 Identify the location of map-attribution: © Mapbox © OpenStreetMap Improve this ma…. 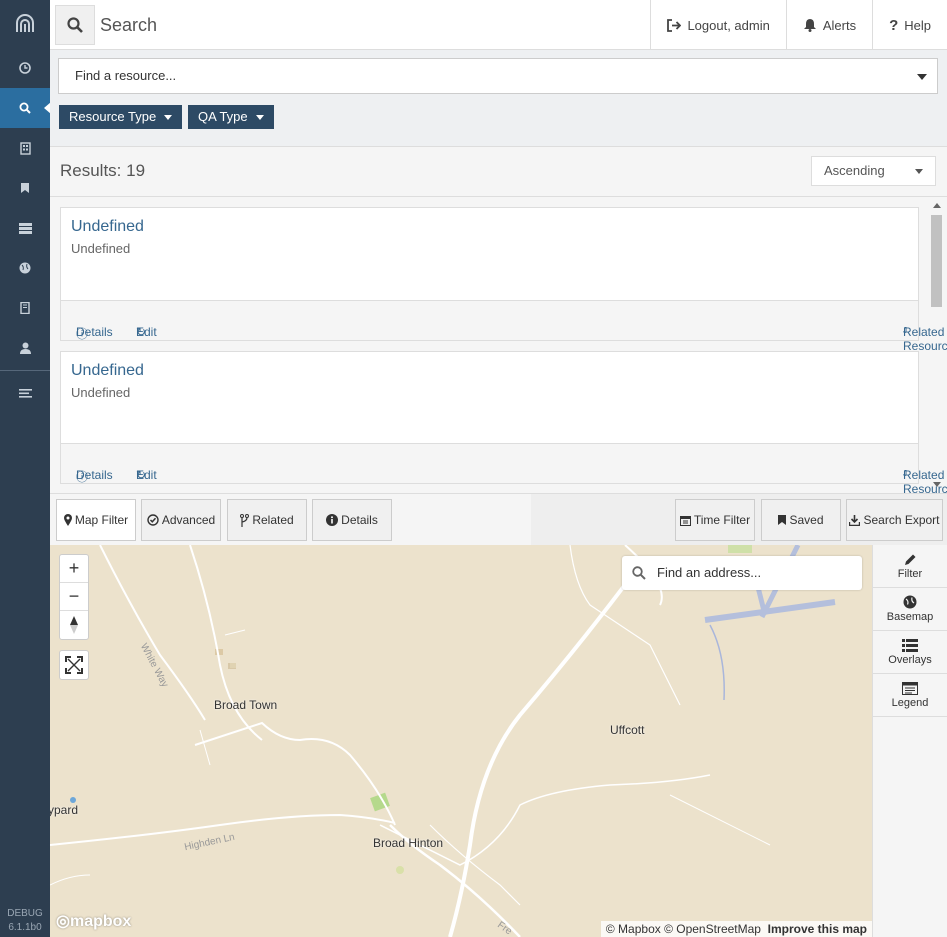
(736, 929).